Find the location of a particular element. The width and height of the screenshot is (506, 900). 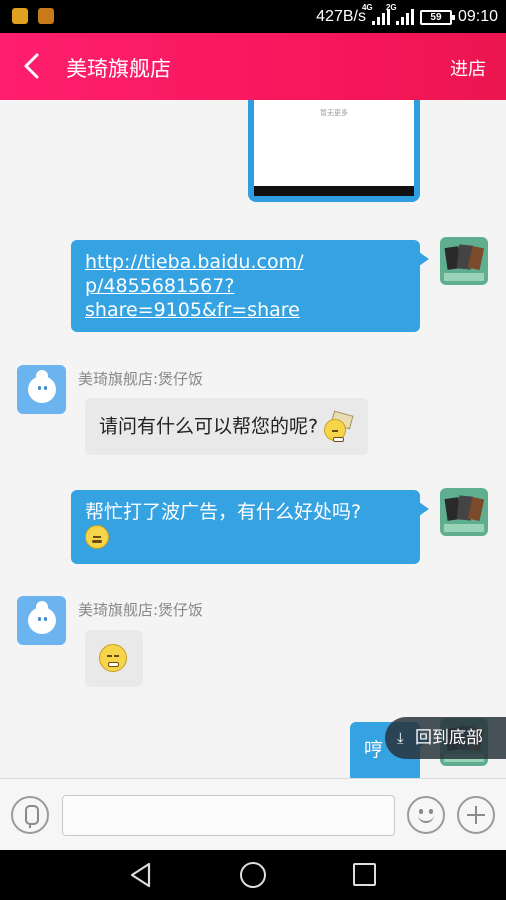

battery-level: 59 is located at coordinates (436, 17).